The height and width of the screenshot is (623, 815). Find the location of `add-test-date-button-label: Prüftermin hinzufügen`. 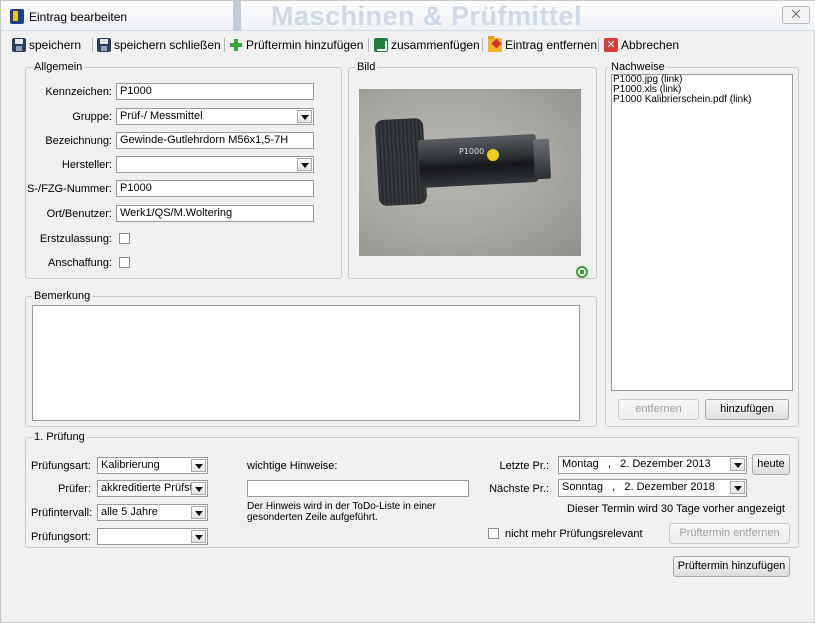

add-test-date-button-label: Prüftermin hinzufügen is located at coordinates (305, 45).